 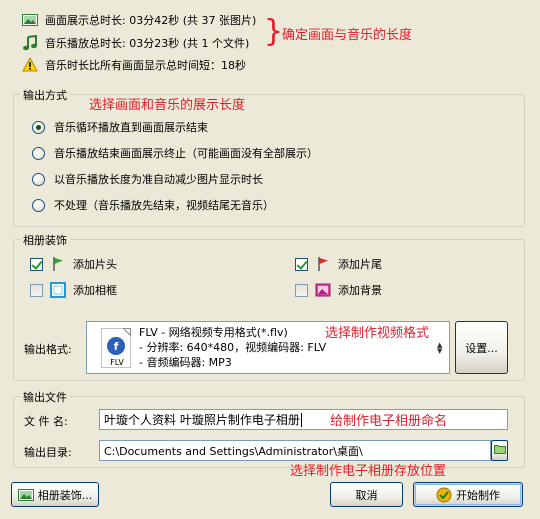 I want to click on decor-background-checkbox-row: 添加背景, so click(x=338, y=290).